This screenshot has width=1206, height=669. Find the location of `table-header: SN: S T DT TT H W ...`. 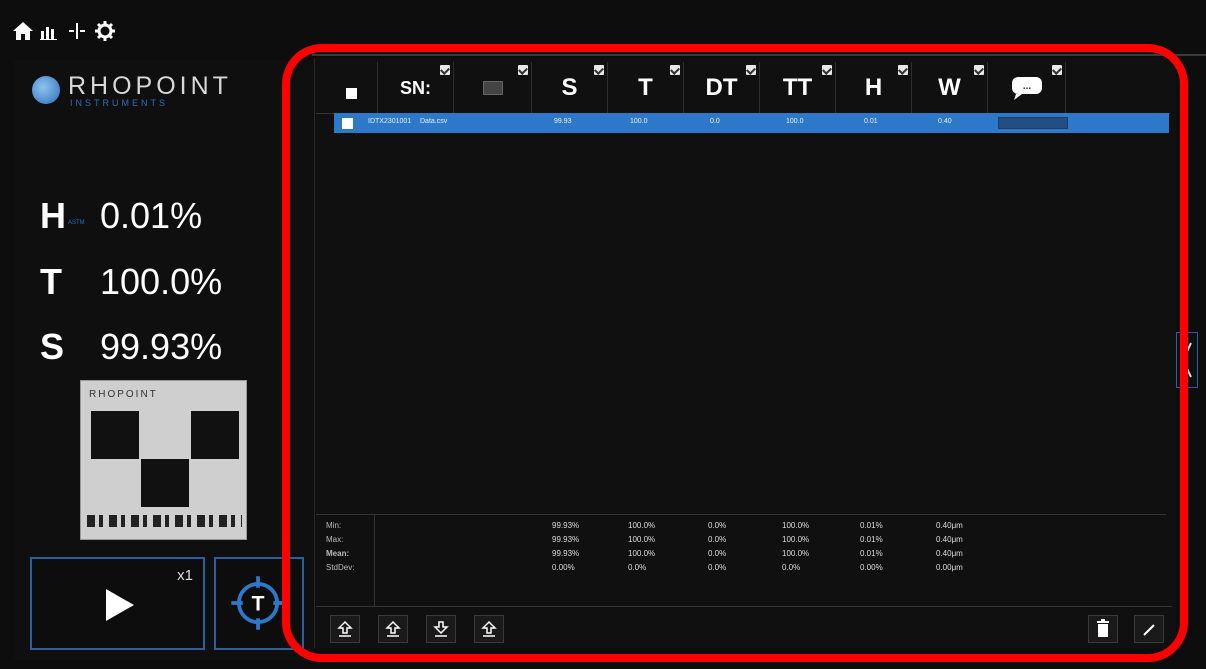

table-header: SN: S T DT TT H W ... is located at coordinates (743, 88).